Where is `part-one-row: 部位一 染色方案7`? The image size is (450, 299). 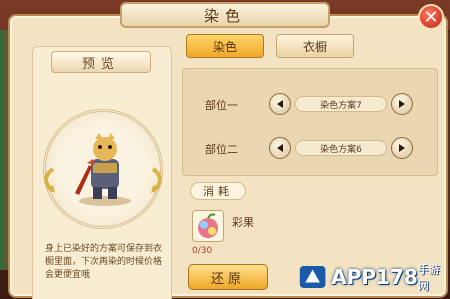
part-one-row: 部位一 染色方案7 is located at coordinates (311, 105).